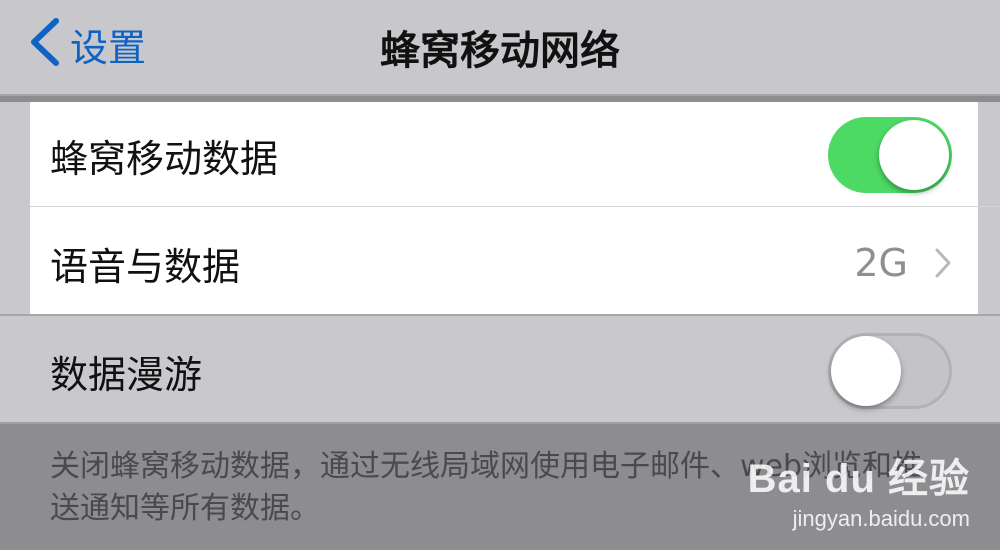 This screenshot has width=1000, height=550. I want to click on voice-data-detail: 2G, so click(903, 263).